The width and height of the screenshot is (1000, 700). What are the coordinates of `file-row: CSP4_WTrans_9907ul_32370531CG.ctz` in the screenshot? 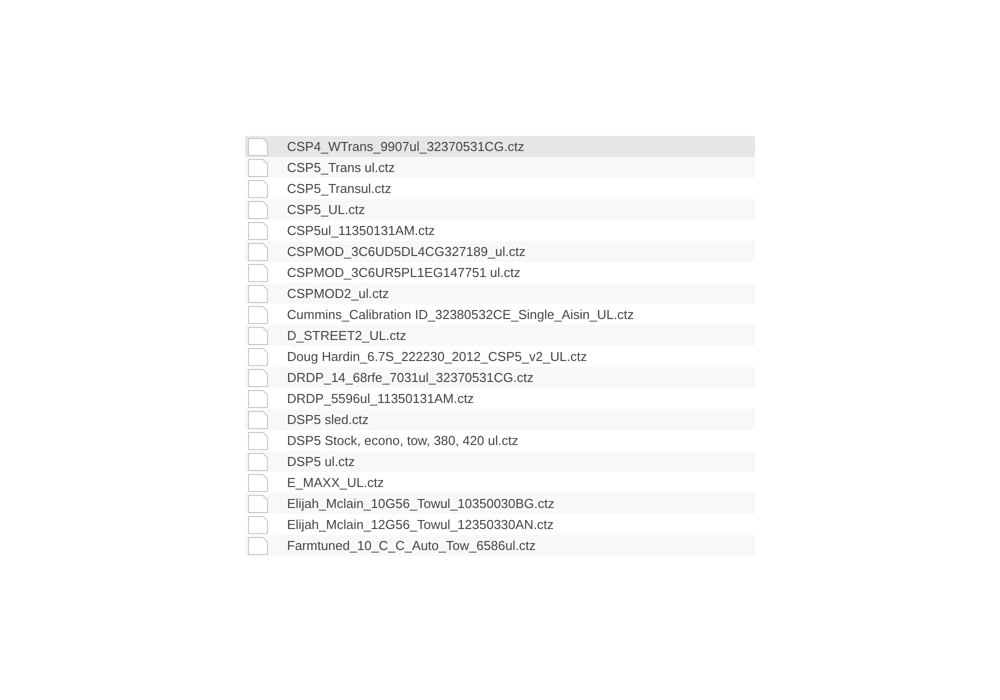 It's located at (500, 146).